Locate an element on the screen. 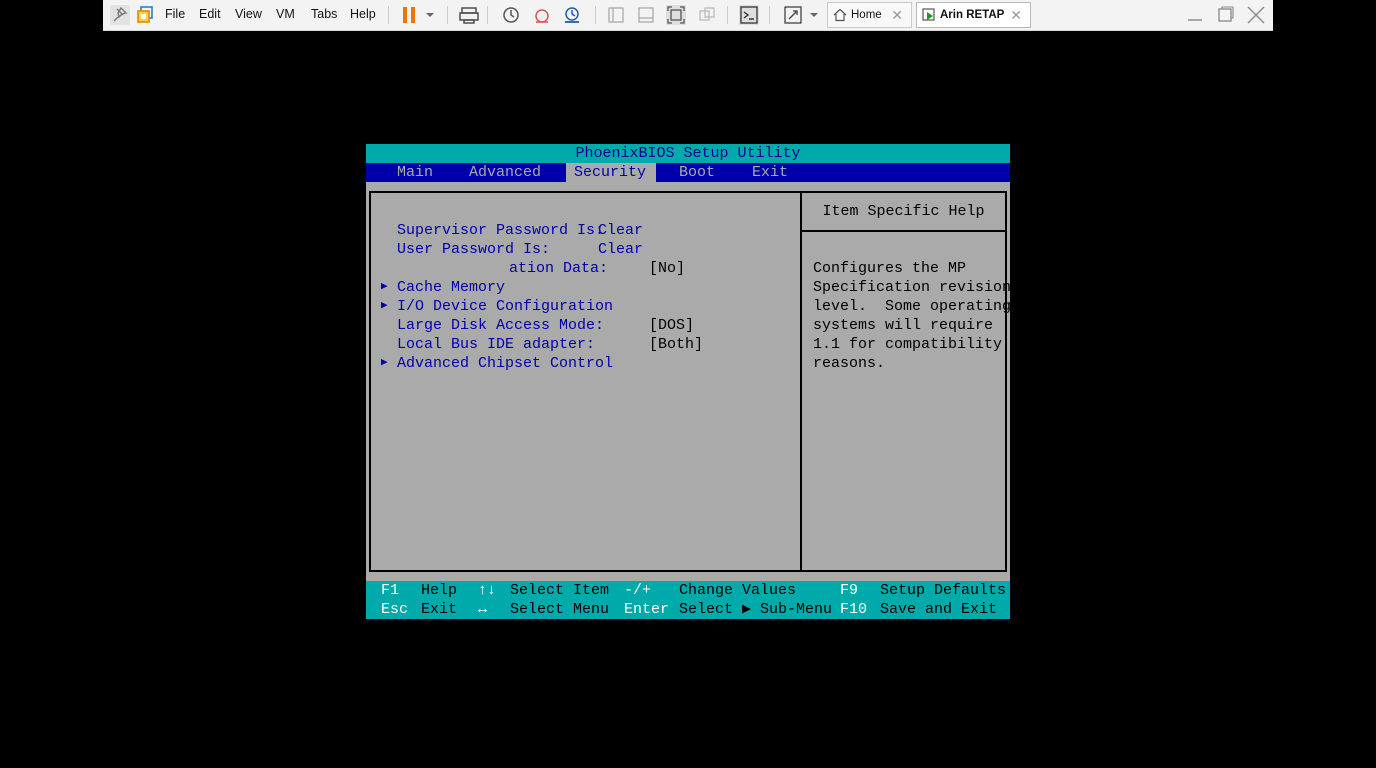  bios-menu-boot: Boot is located at coordinates (697, 172).